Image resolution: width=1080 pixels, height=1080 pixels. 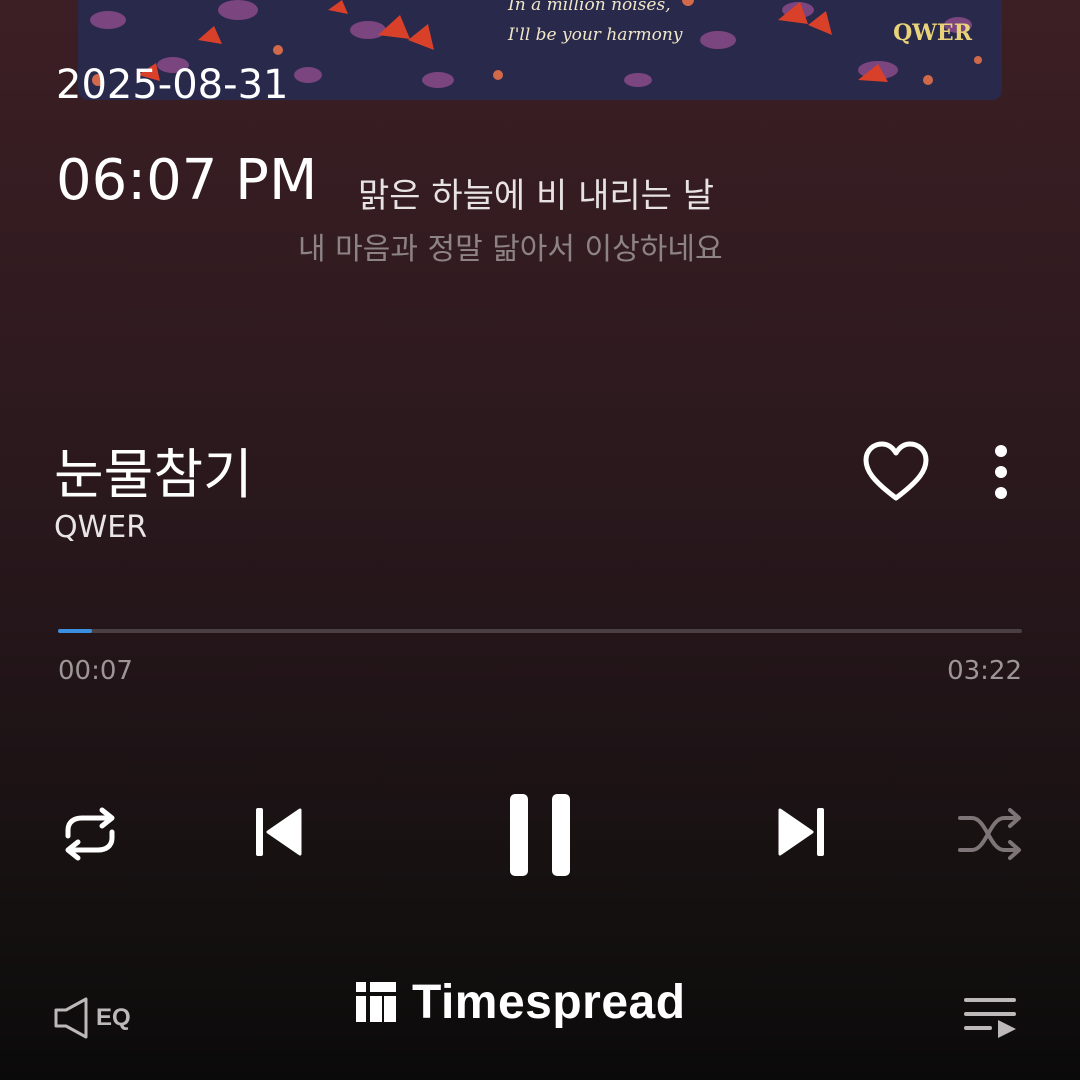 I want to click on seek-bar-progress, so click(x=75, y=631).